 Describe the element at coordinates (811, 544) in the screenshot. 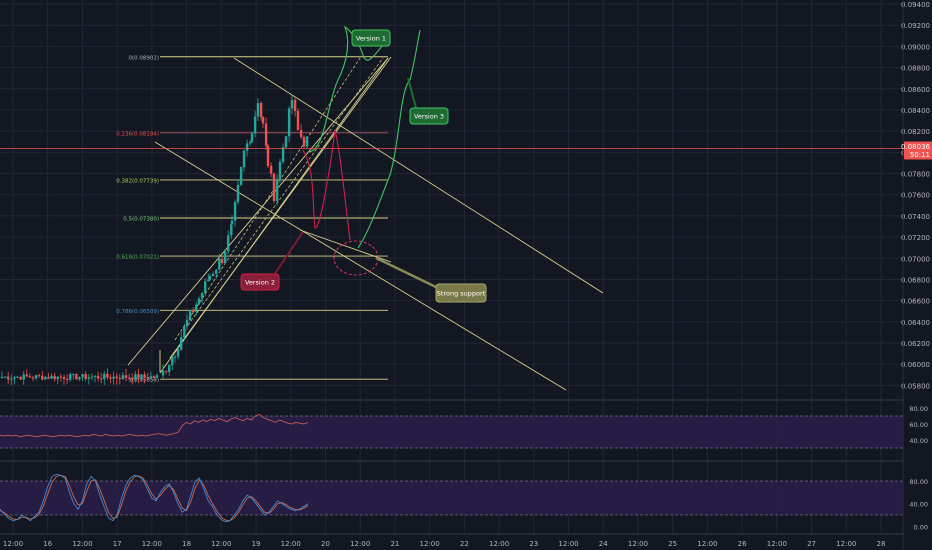

I see `time-tick-label: 27` at that location.